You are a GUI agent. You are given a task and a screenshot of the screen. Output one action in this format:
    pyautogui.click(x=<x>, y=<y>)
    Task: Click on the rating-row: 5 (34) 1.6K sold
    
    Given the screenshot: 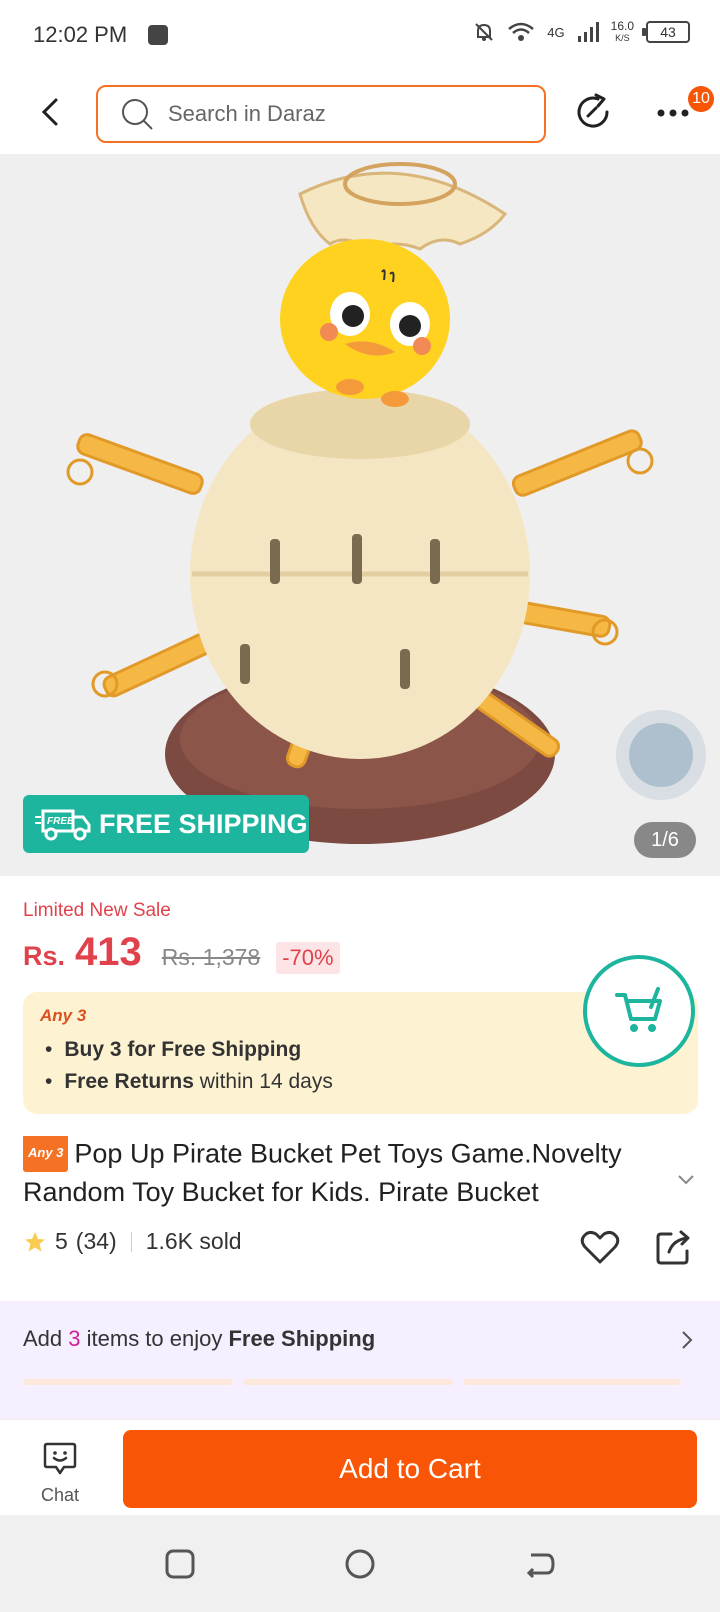 What is the action you would take?
    pyautogui.click(x=132, y=1241)
    